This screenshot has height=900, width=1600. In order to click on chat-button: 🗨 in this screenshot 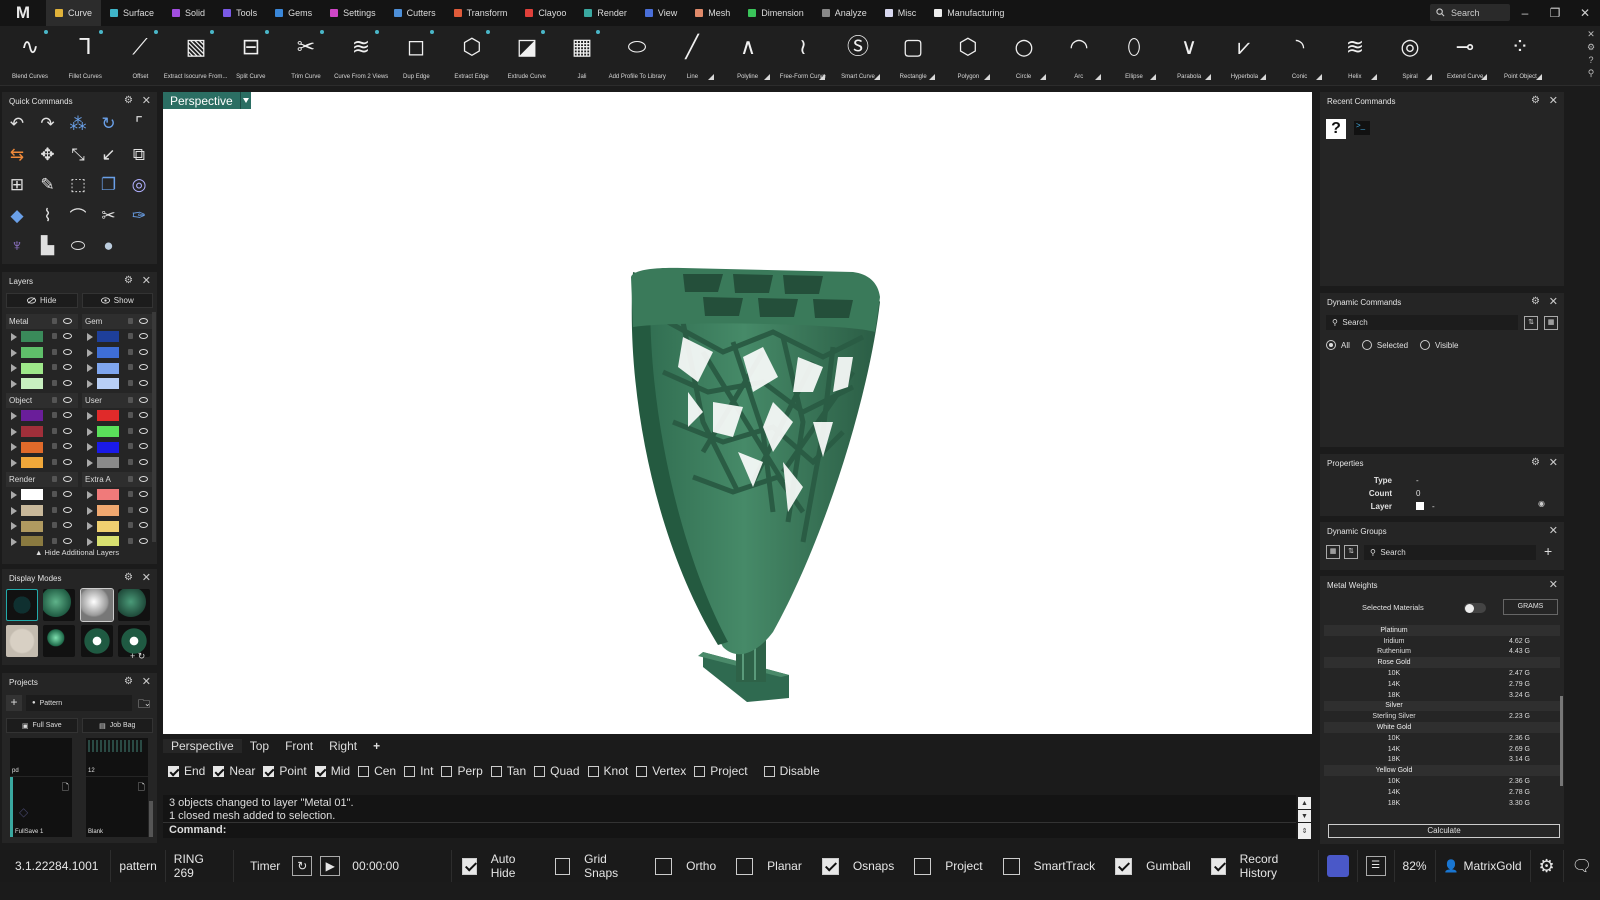, I will do `click(1582, 866)`.